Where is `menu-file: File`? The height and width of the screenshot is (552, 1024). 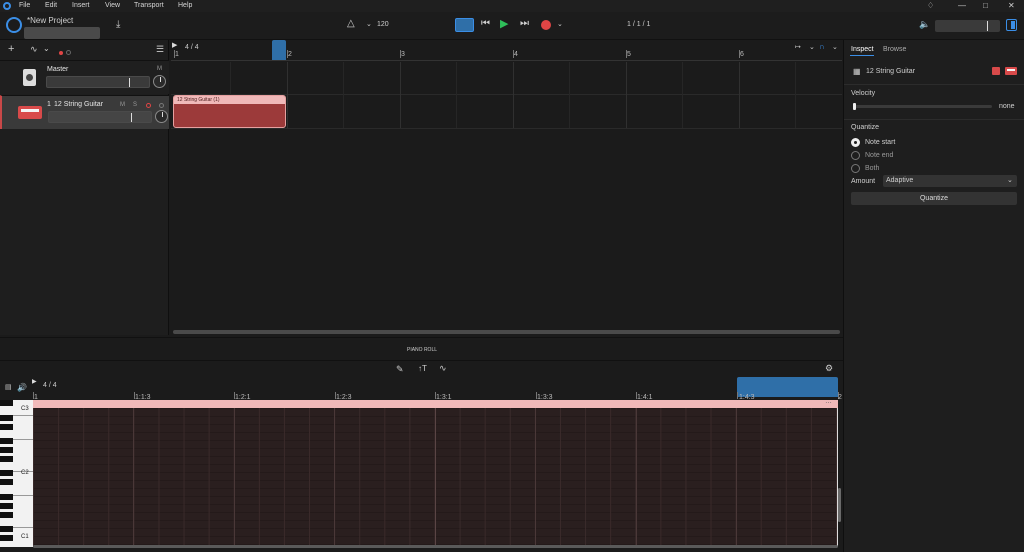
menu-file: File is located at coordinates (24, 5).